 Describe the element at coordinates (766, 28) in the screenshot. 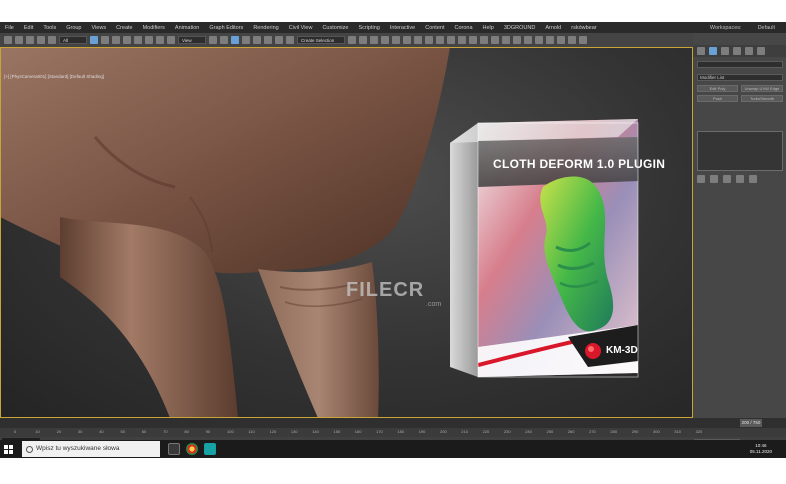

I see `workspaces-dropdown: Default` at that location.